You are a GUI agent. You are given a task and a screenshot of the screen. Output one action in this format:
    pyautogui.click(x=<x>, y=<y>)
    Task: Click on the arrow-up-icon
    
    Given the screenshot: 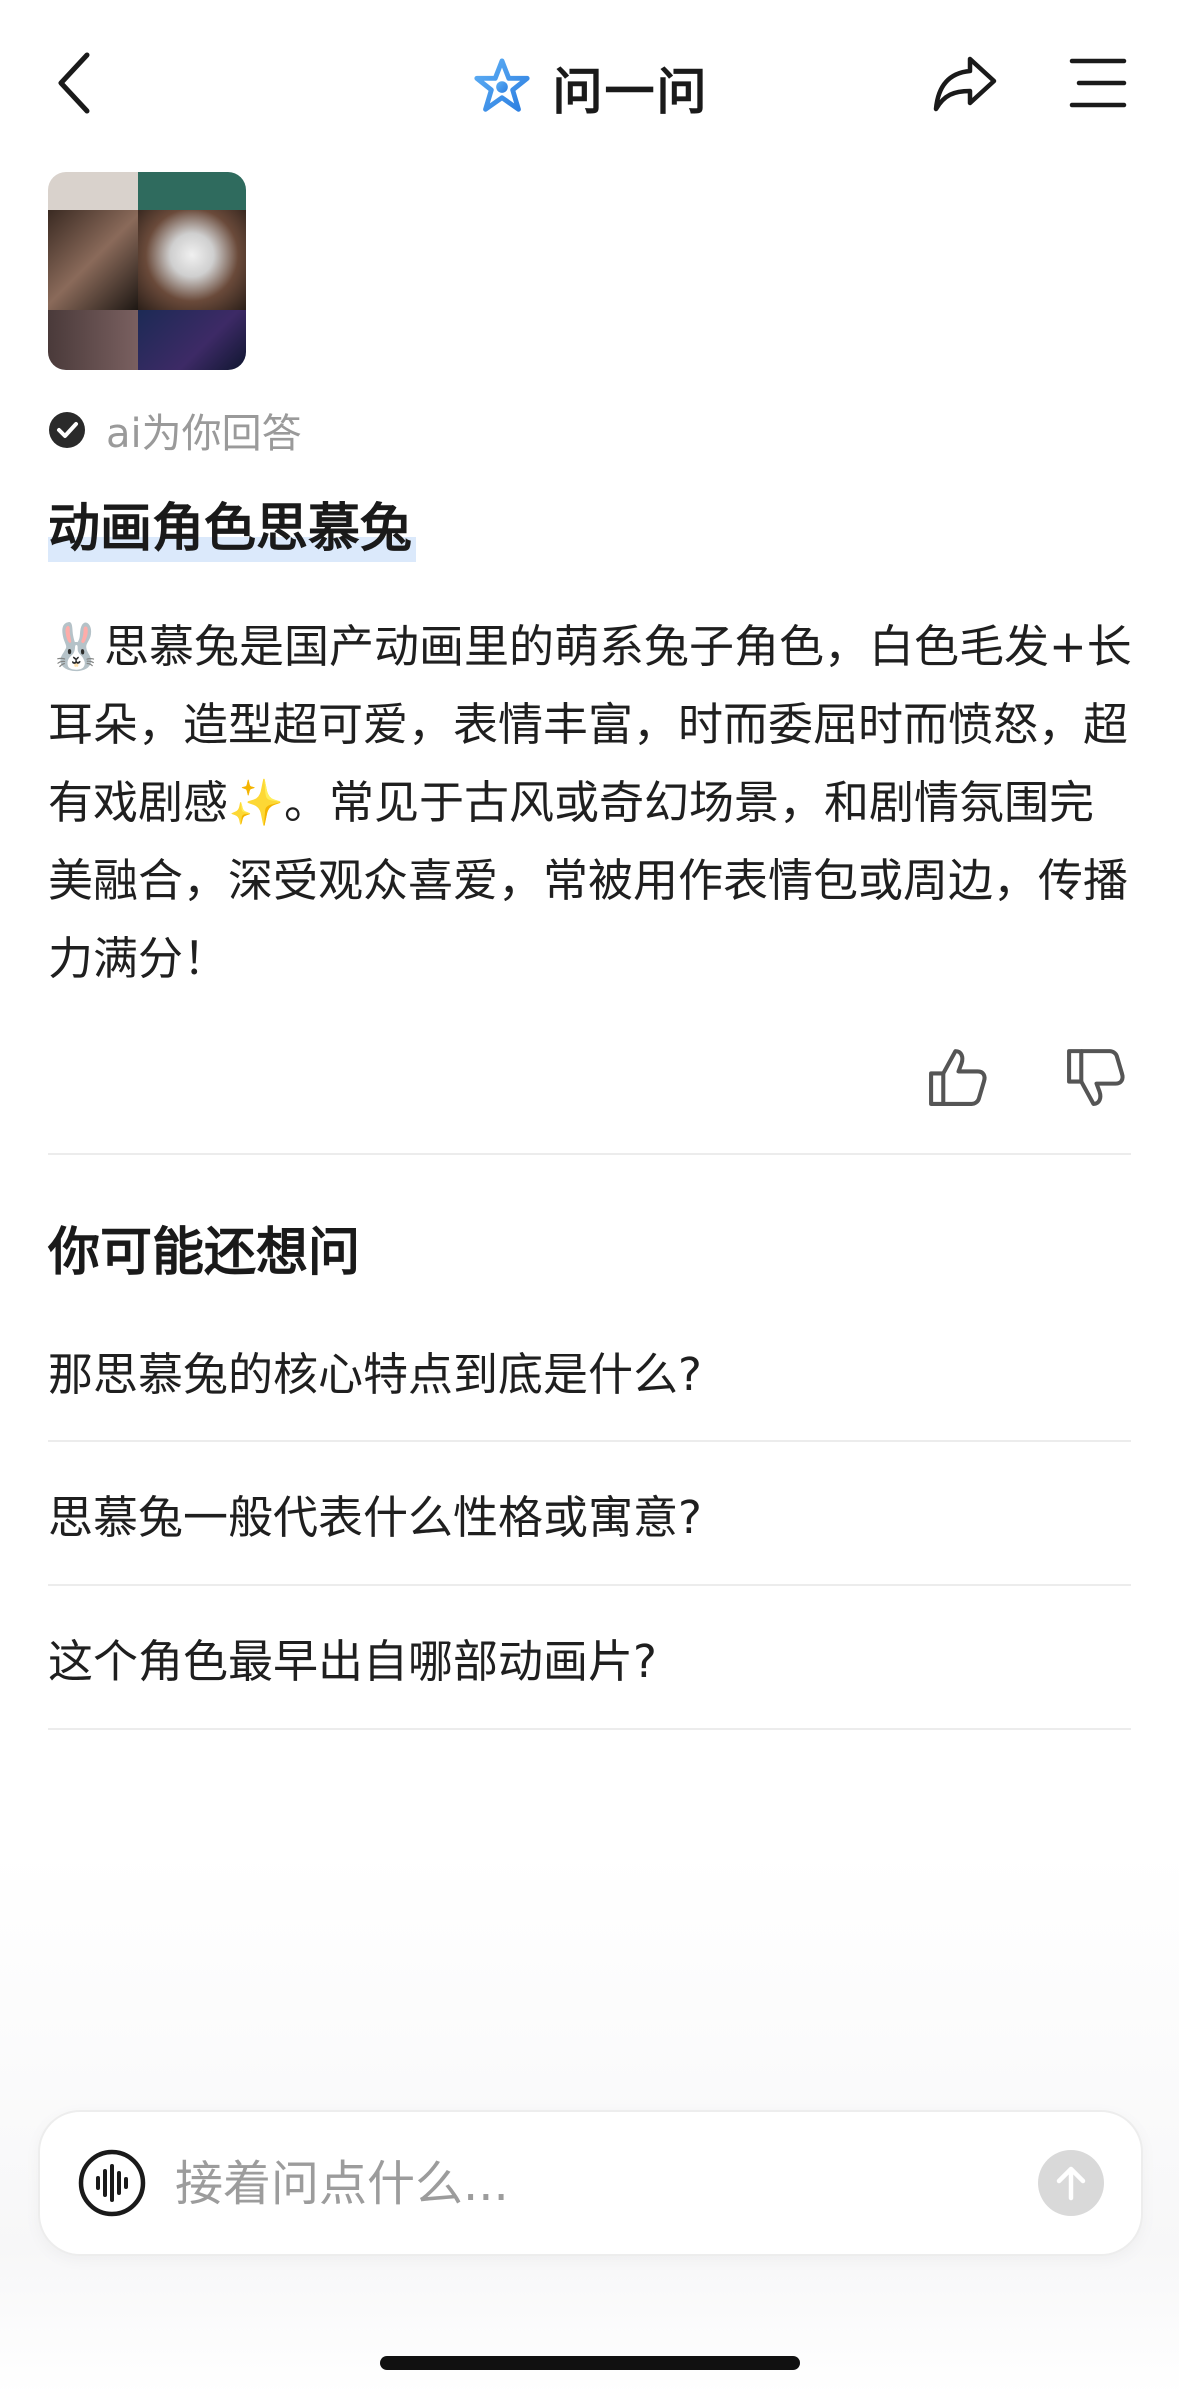 What is the action you would take?
    pyautogui.click(x=1071, y=2183)
    